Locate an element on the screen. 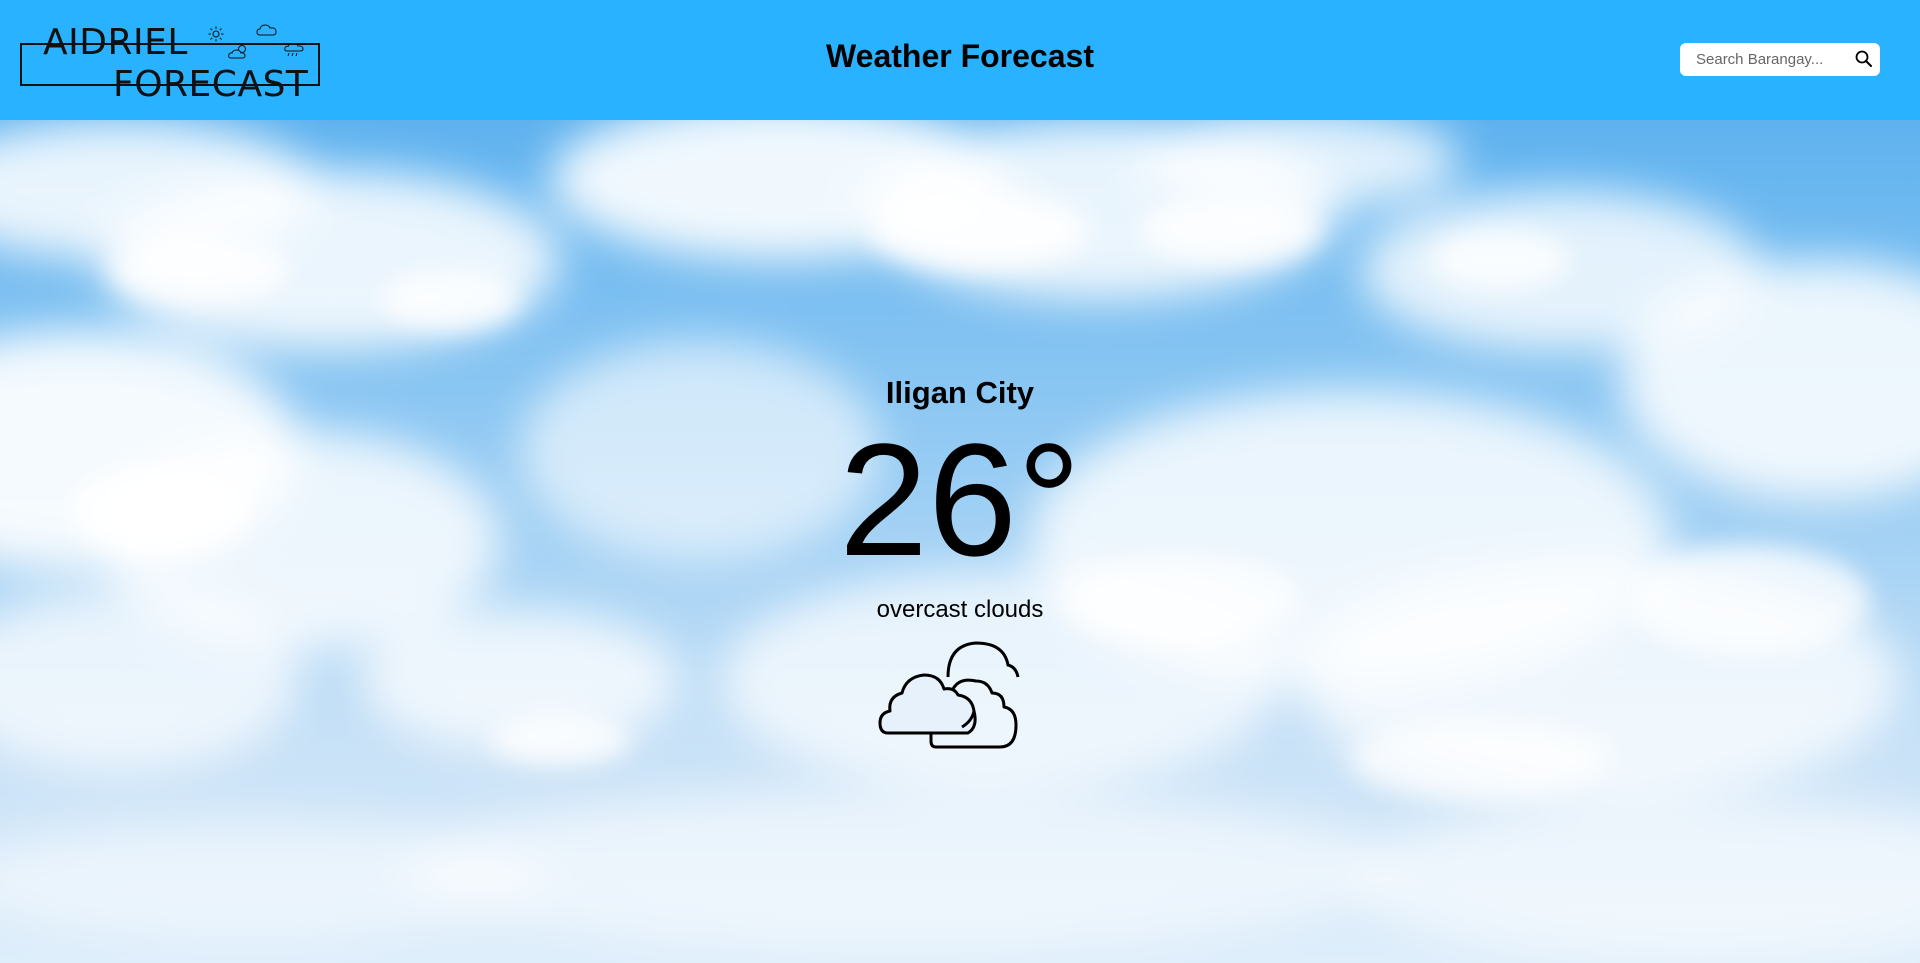 This screenshot has height=963, width=1920. logo-text-forecast: FORECAST is located at coordinates (211, 84).